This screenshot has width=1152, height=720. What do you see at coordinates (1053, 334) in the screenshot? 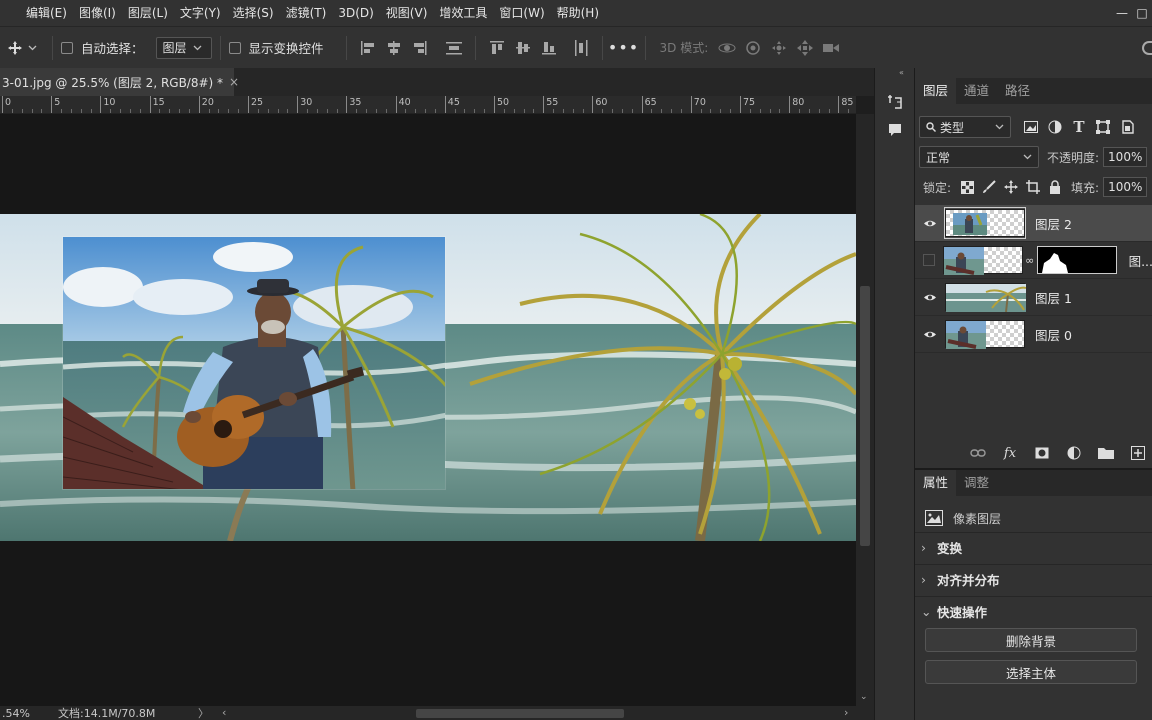
I see `layer-name: 图层 0` at bounding box center [1053, 334].